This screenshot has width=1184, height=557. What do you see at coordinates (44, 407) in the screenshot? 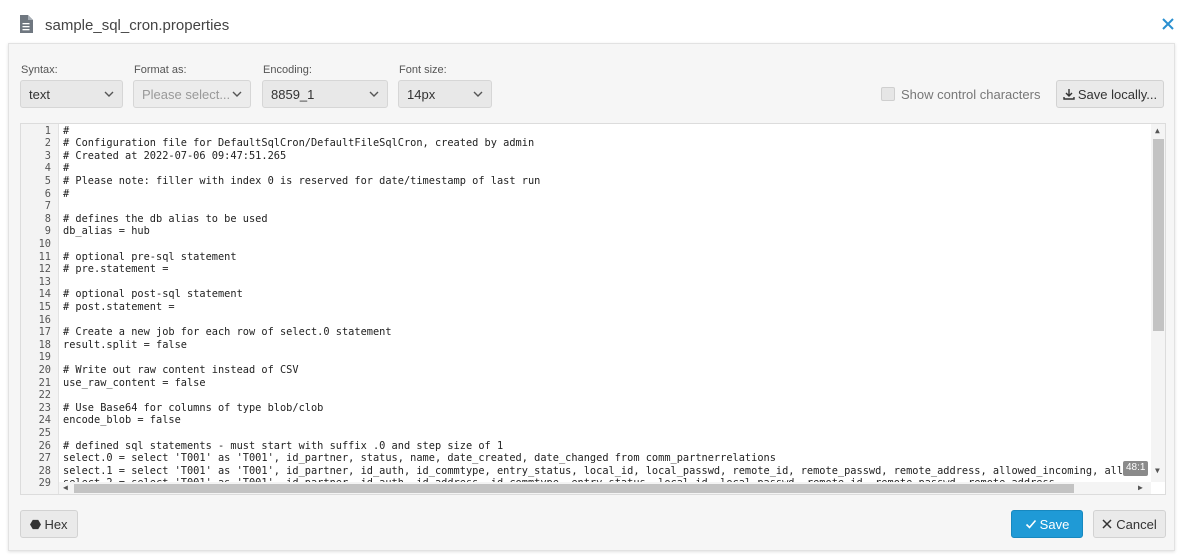
I see `line-number: 23` at bounding box center [44, 407].